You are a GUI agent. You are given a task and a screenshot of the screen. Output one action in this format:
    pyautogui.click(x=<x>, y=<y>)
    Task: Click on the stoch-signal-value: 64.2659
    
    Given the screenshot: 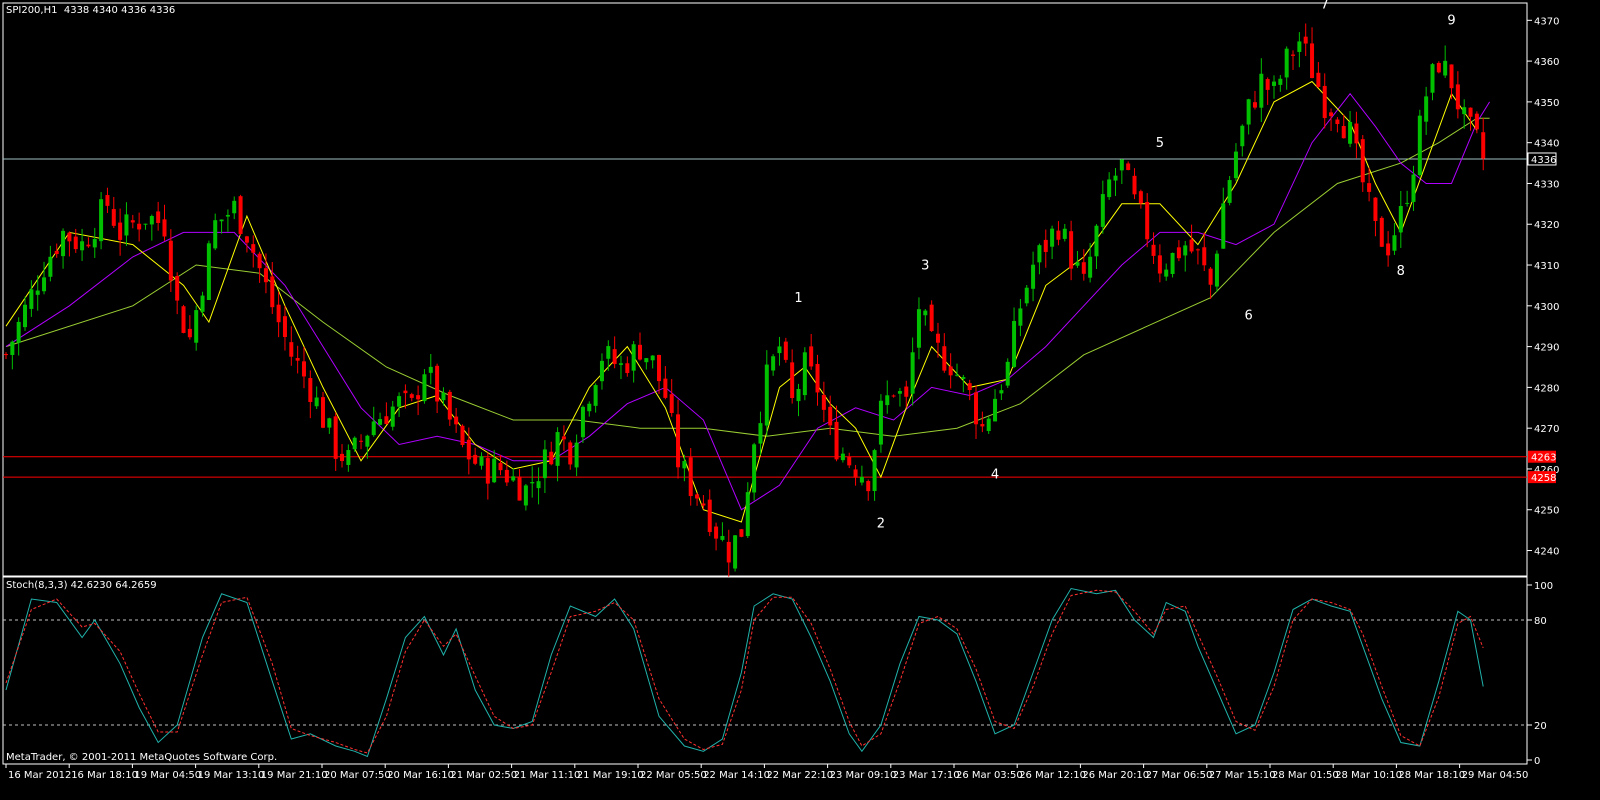 What is the action you would take?
    pyautogui.click(x=136, y=585)
    